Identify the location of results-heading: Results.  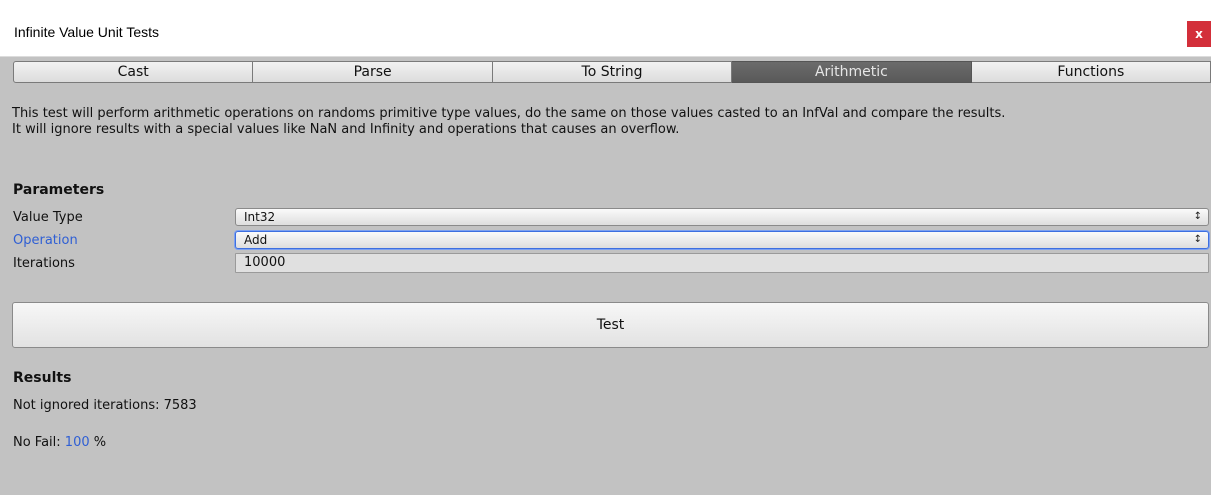
(42, 378).